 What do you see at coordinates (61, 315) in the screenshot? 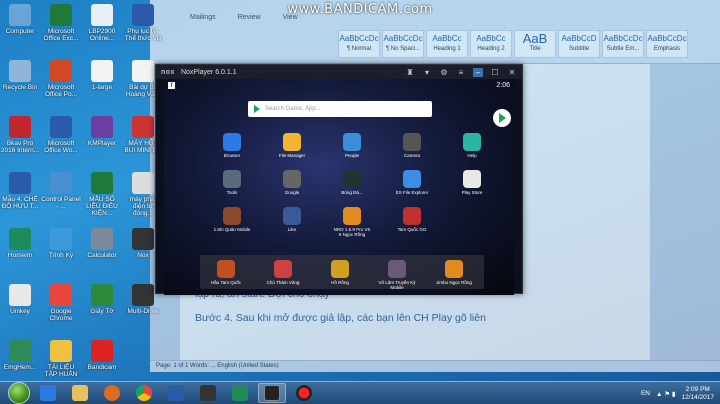
I see `desktop-icon-label: Google Chrome` at bounding box center [61, 315].